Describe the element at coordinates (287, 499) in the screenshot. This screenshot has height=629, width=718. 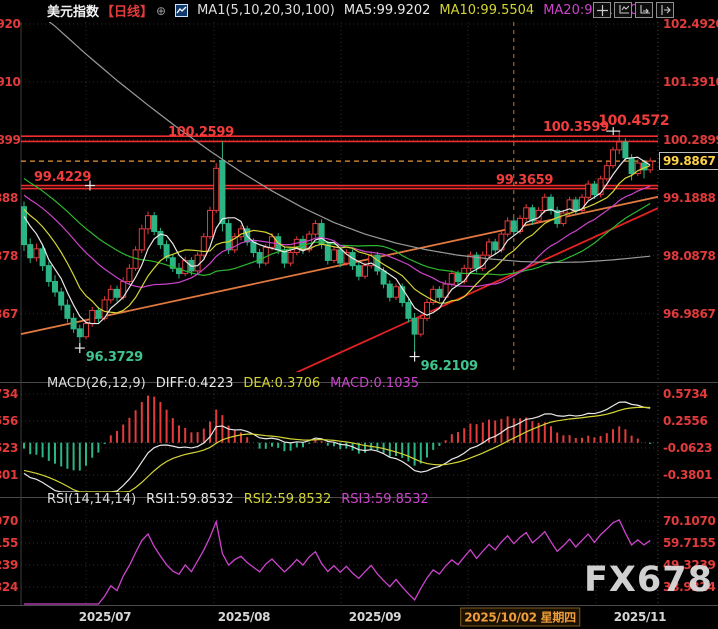
I see `rsi2-value: RSI2:59.8532` at that location.